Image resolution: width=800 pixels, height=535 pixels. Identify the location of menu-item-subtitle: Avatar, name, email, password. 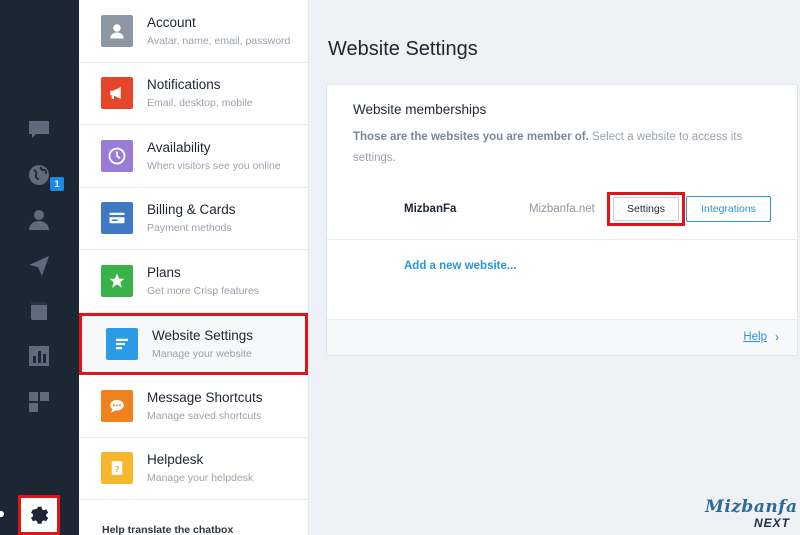
(219, 40).